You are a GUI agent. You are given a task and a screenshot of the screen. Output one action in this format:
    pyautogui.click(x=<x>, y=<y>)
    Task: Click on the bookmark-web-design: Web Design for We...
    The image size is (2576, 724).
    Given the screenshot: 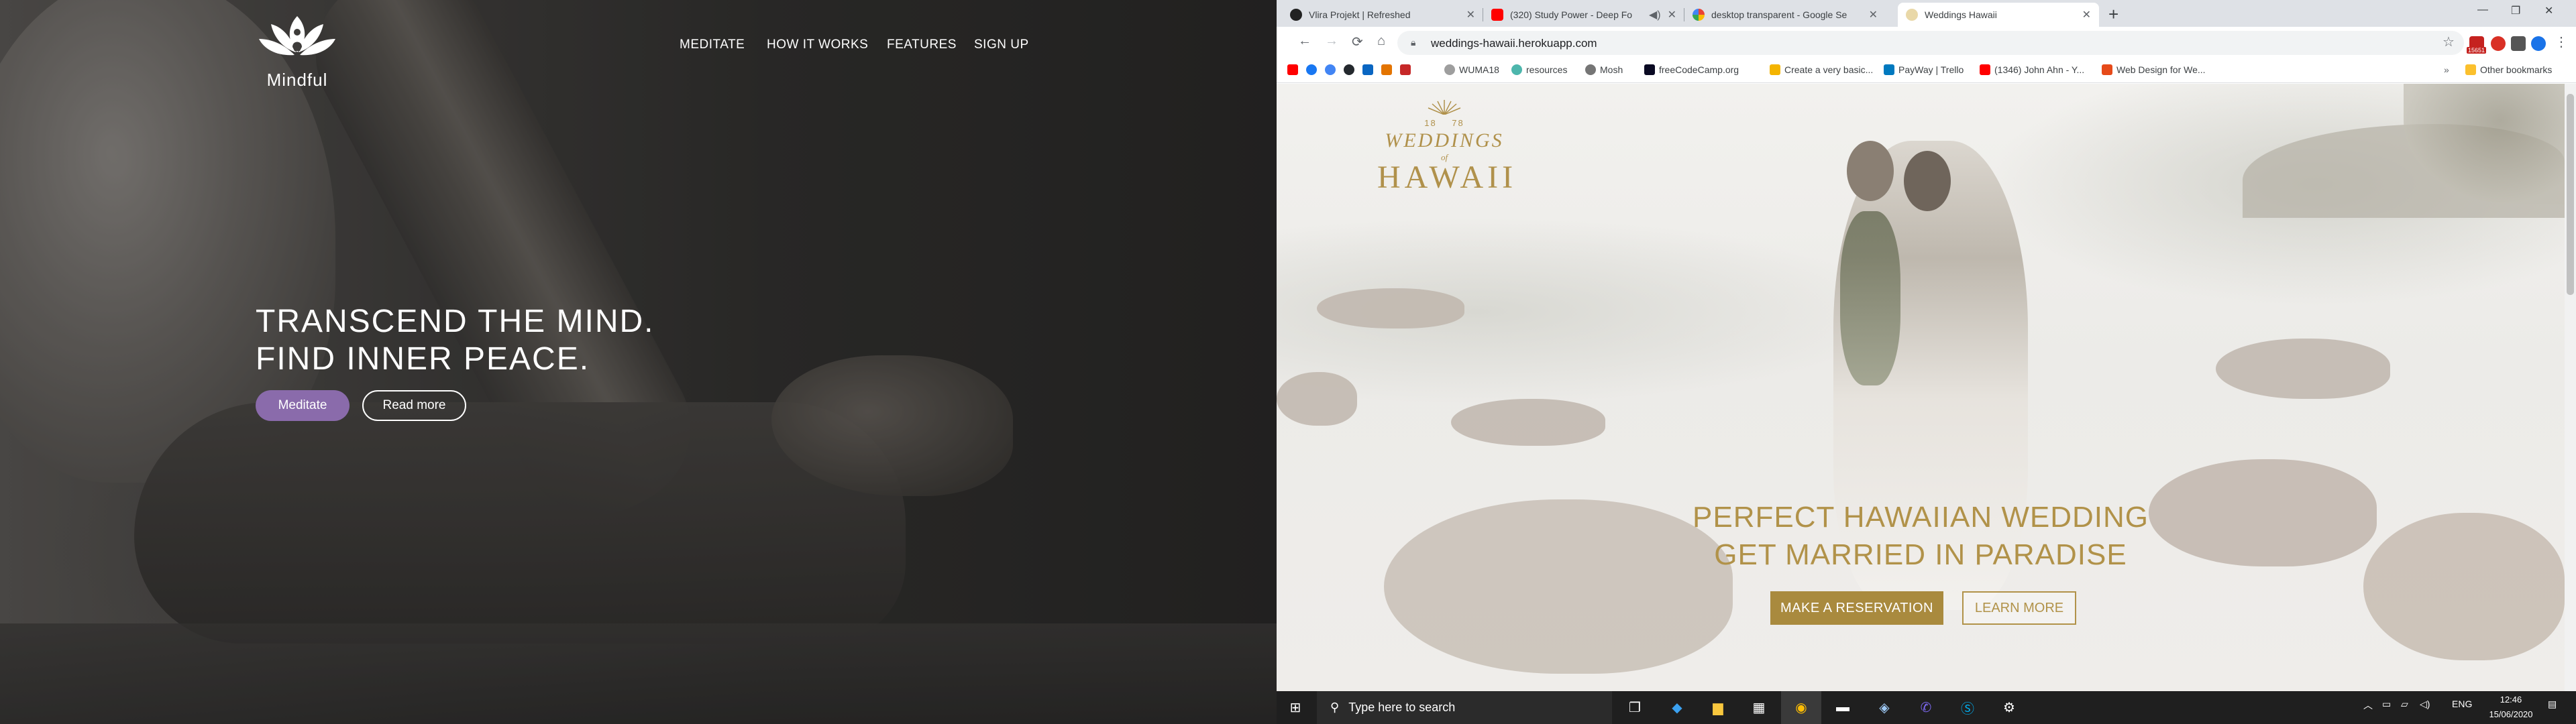 What is the action you would take?
    pyautogui.click(x=2154, y=69)
    